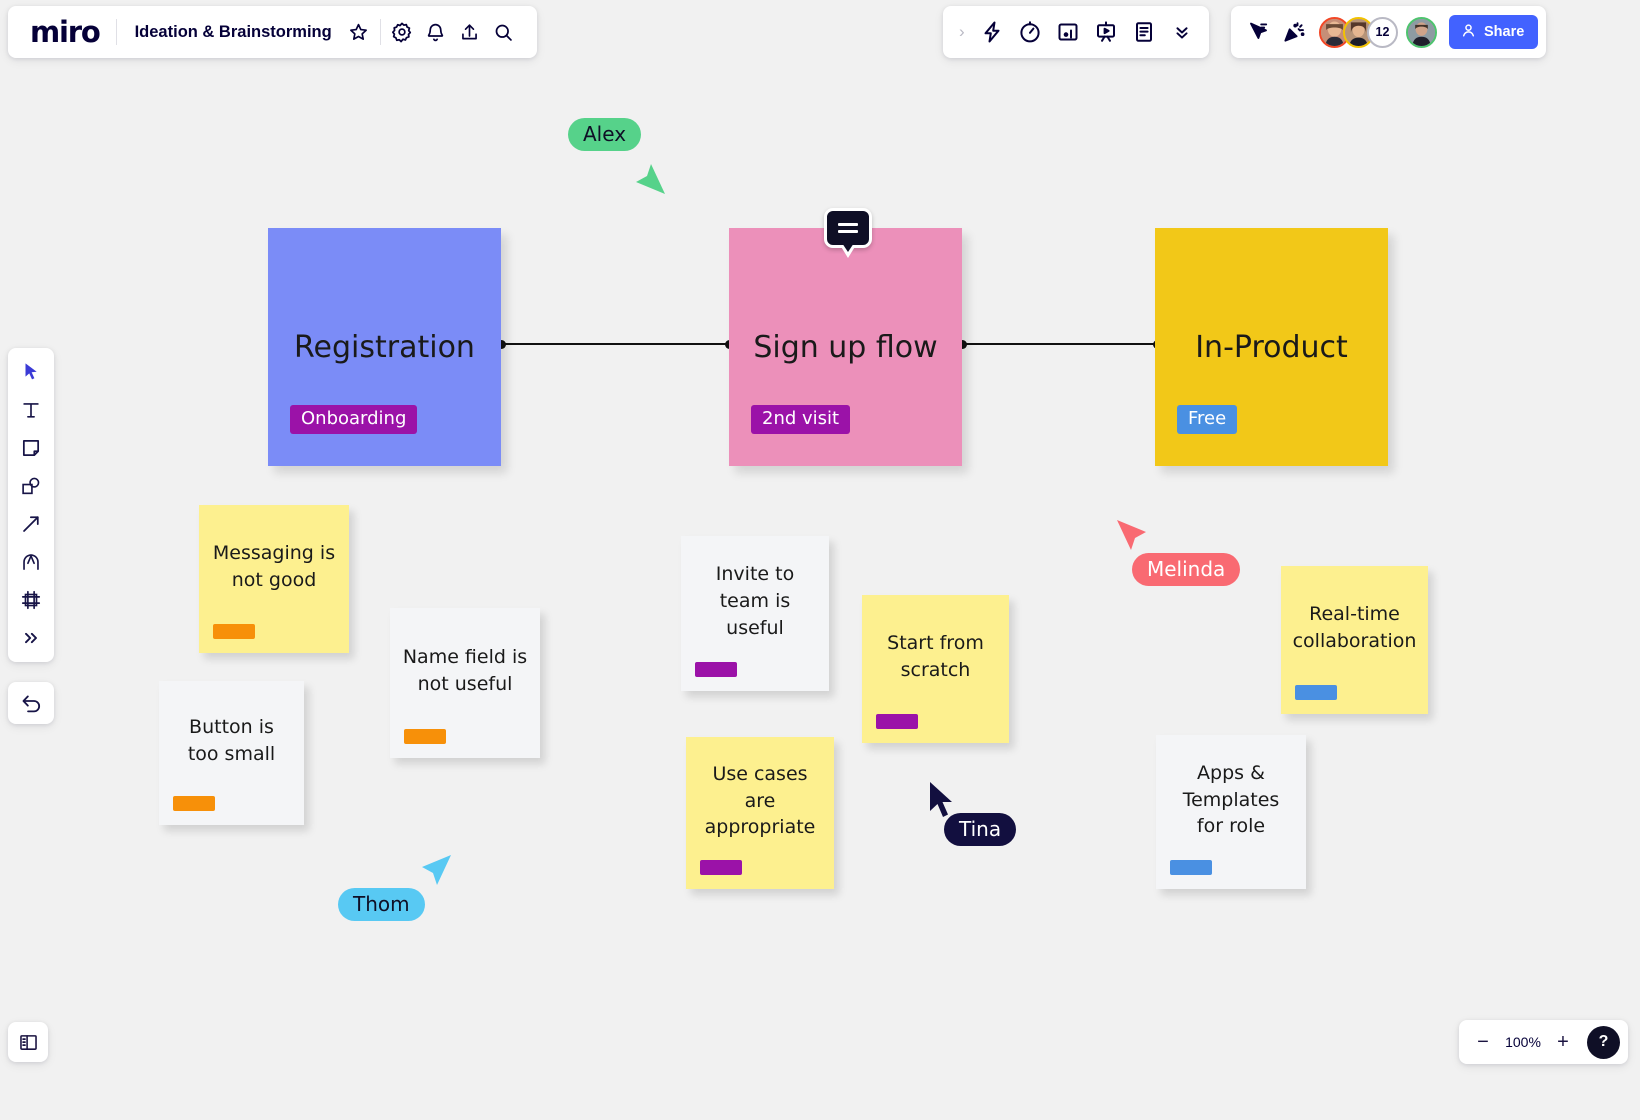 The image size is (1640, 1120). I want to click on video-chat-icon, so click(1068, 32).